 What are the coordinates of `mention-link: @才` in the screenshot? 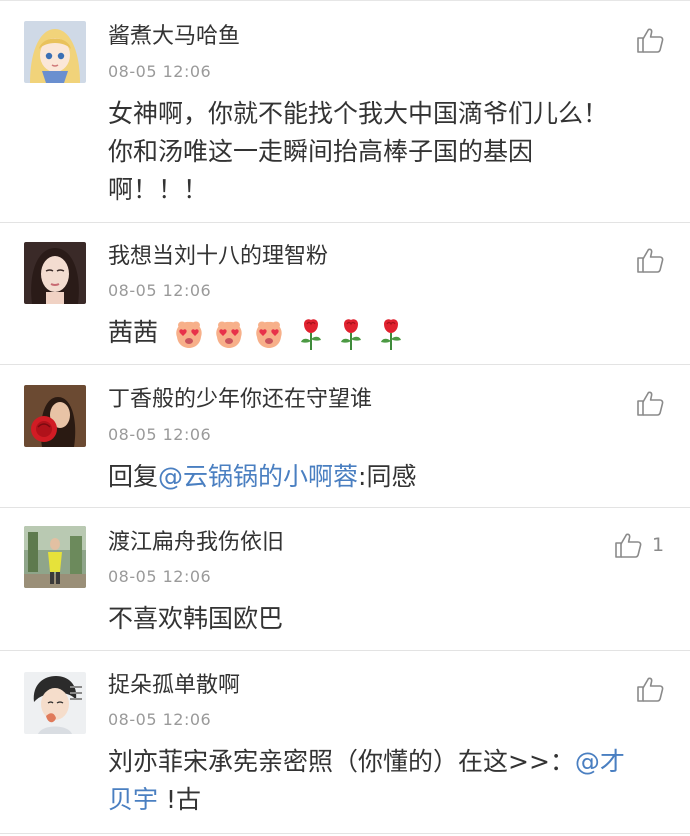 It's located at (600, 761).